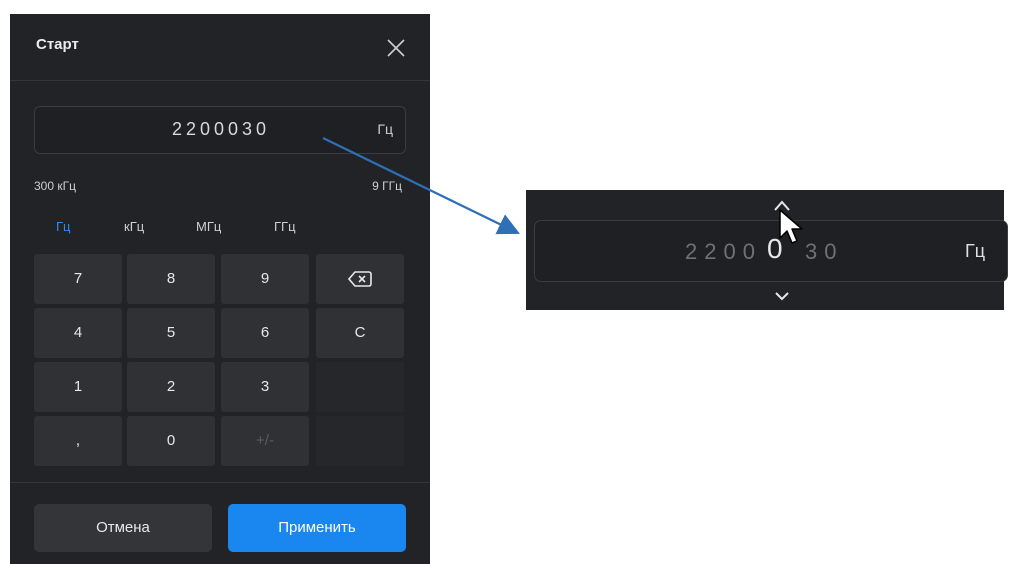  What do you see at coordinates (171, 333) in the screenshot?
I see `key-5: 5` at bounding box center [171, 333].